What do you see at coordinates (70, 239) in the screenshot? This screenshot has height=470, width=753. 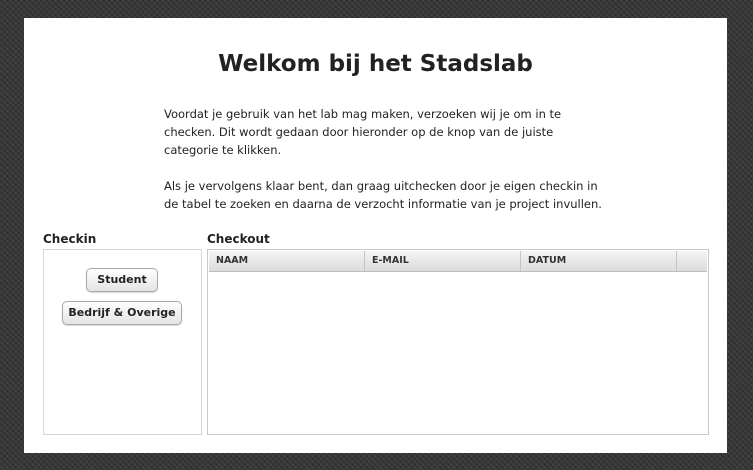 I see `checkin-heading: Checkin` at bounding box center [70, 239].